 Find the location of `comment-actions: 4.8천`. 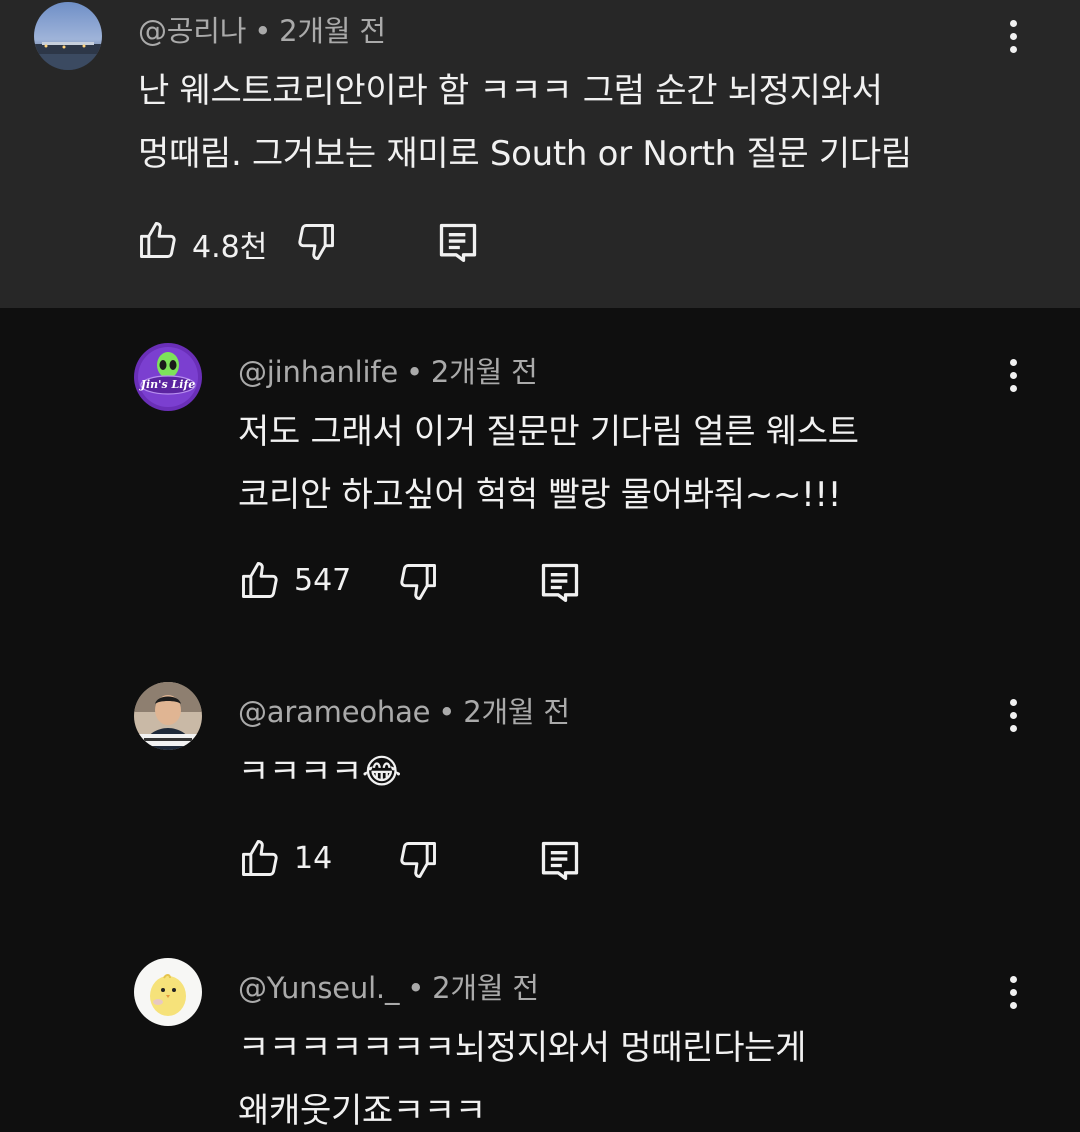

comment-actions: 4.8천 is located at coordinates (336, 241).